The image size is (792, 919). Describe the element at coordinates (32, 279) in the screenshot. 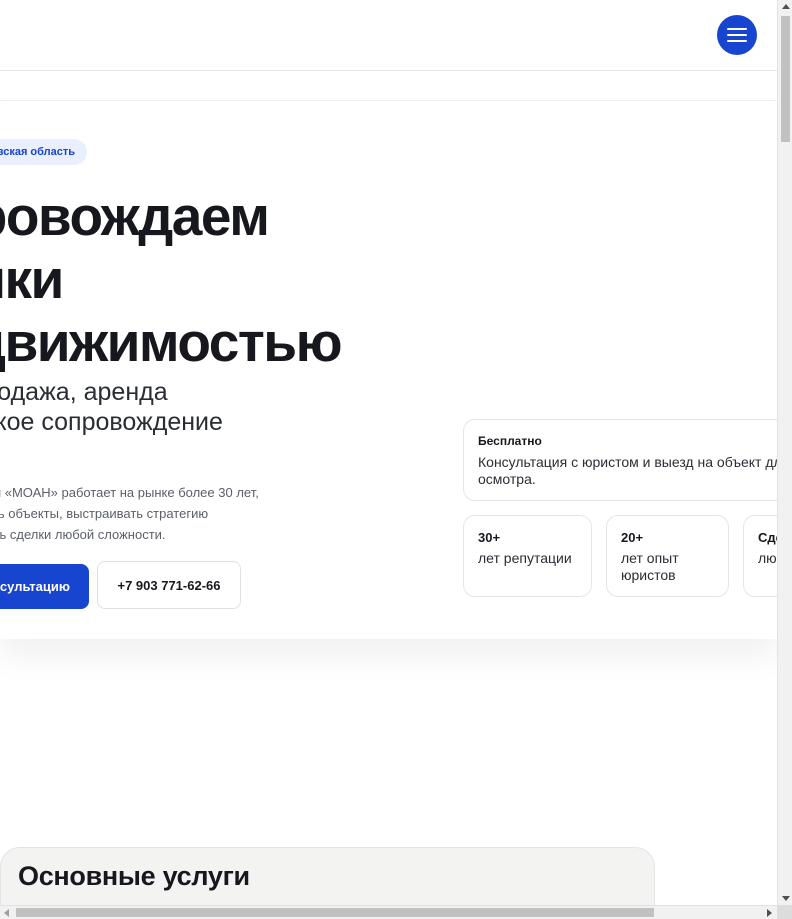

I see `hero-title-line: елки` at that location.